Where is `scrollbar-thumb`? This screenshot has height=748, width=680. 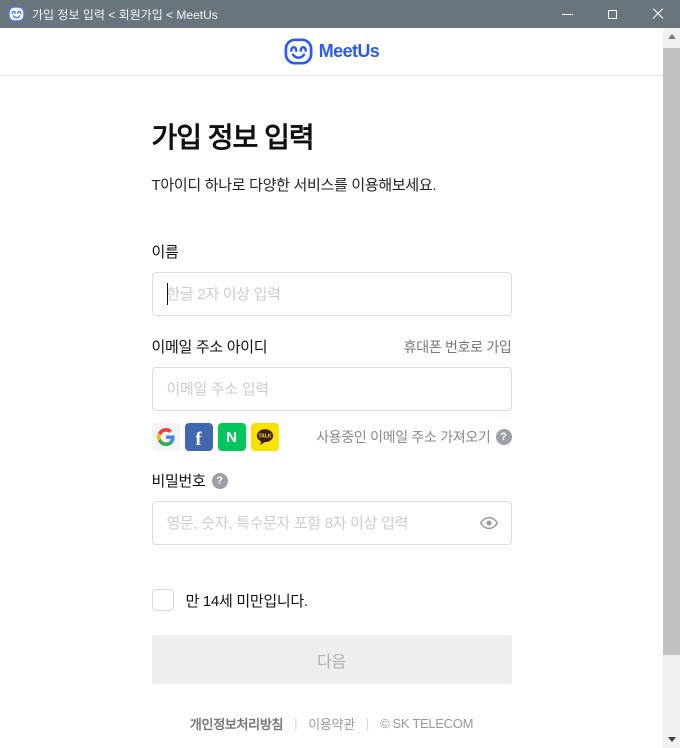
scrollbar-thumb is located at coordinates (671, 351).